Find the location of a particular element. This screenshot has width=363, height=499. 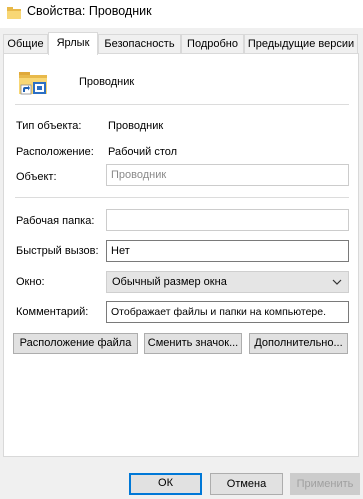

tab-shortcut: Ярлык is located at coordinates (73, 43).